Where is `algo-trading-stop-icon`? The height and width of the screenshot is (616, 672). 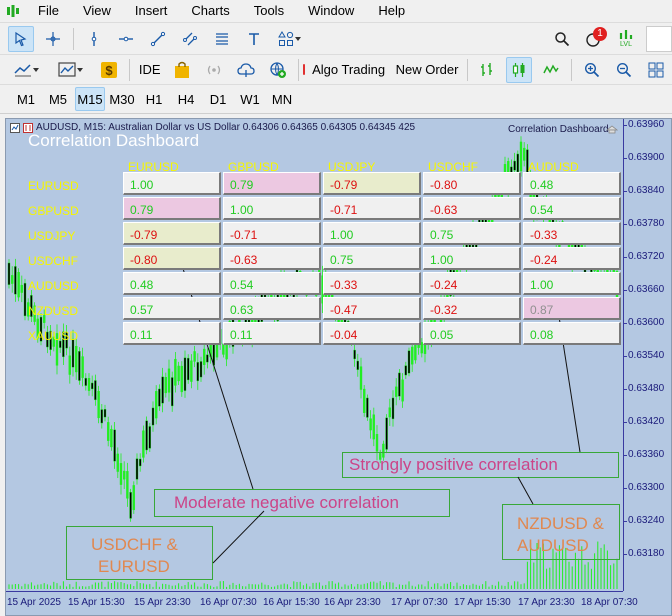
algo-trading-stop-icon is located at coordinates (304, 69).